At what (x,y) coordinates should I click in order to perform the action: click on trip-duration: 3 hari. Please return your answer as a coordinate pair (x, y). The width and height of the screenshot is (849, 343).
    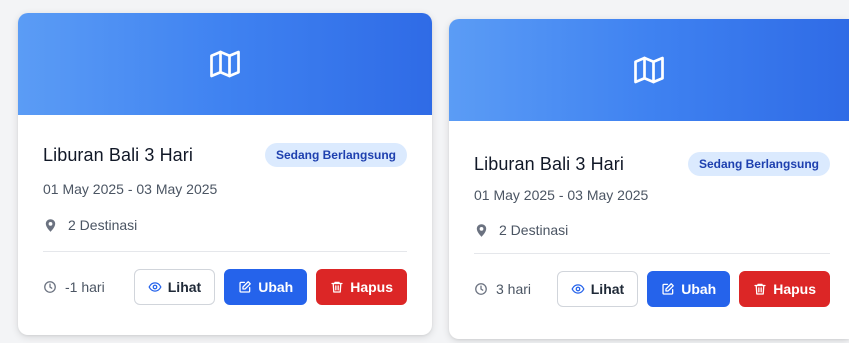
    Looking at the image, I should click on (502, 289).